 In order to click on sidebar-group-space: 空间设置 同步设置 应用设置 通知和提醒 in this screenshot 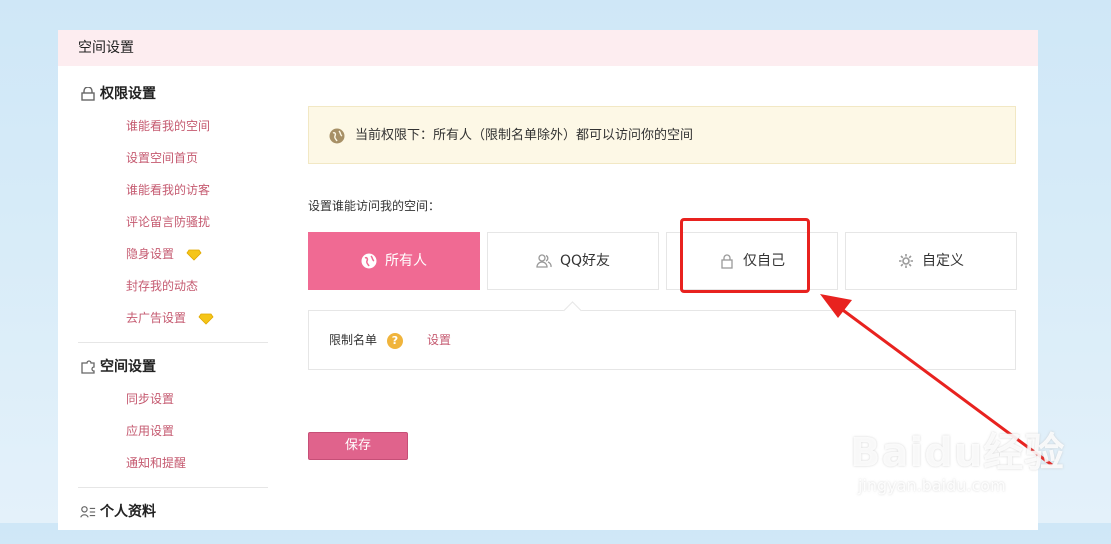, I will do `click(173, 419)`.